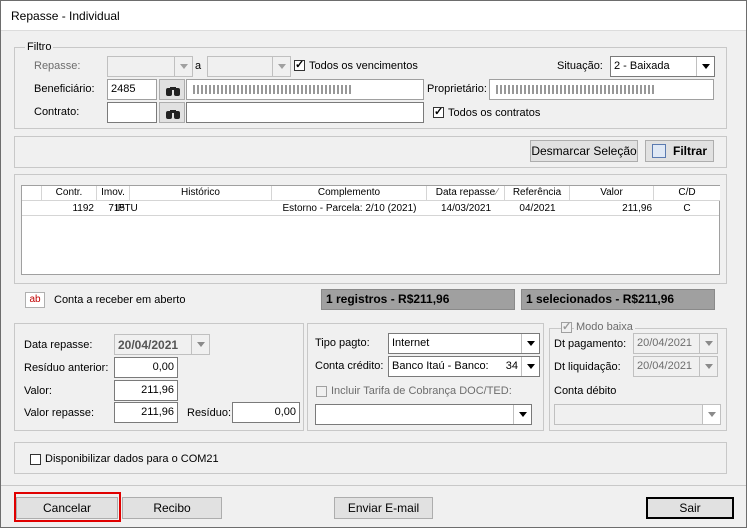 The width and height of the screenshot is (747, 528). Describe the element at coordinates (438, 111) in the screenshot. I see `todos-contratos-checkbox` at that location.